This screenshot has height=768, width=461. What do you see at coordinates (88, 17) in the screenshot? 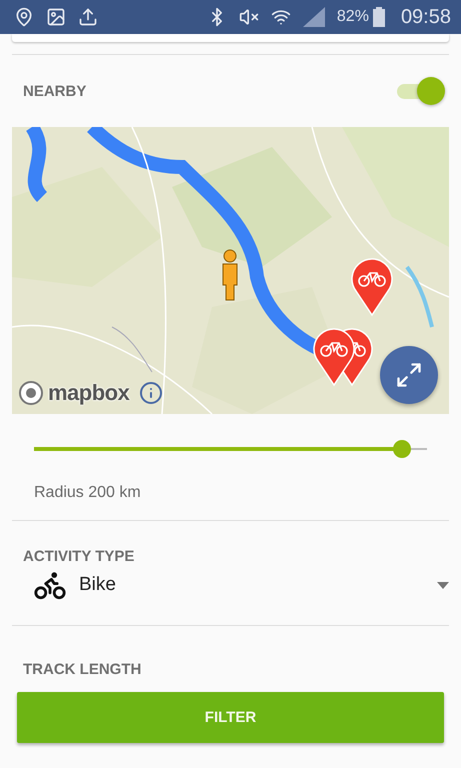
I see `upload-icon` at bounding box center [88, 17].